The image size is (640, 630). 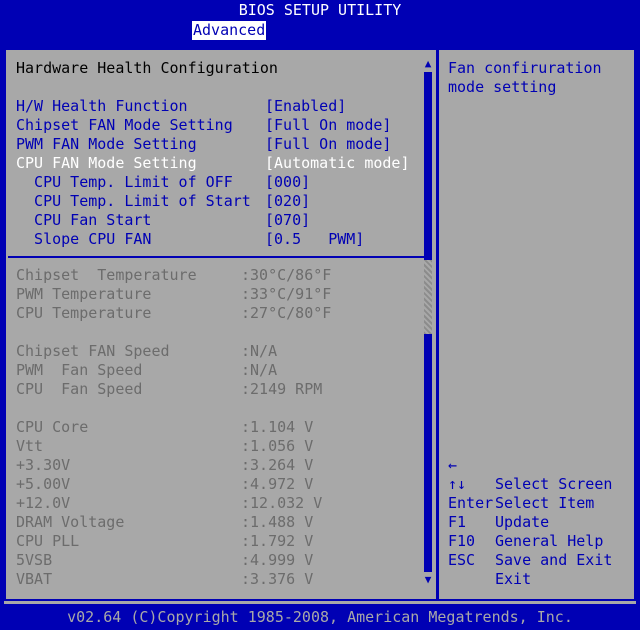 I want to click on monitor-label: CPU PLL, so click(x=48, y=541).